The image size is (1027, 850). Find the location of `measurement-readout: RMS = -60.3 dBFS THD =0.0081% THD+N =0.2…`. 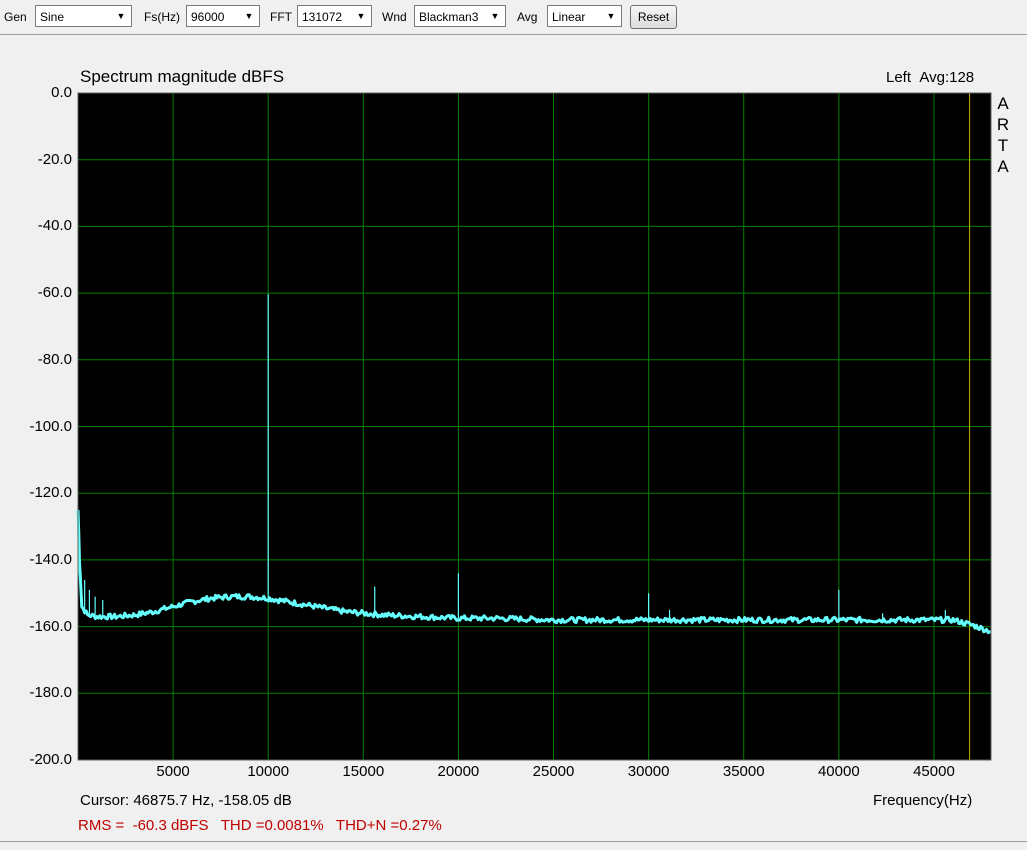

measurement-readout: RMS = -60.3 dBFS THD =0.0081% THD+N =0.2… is located at coordinates (260, 825).